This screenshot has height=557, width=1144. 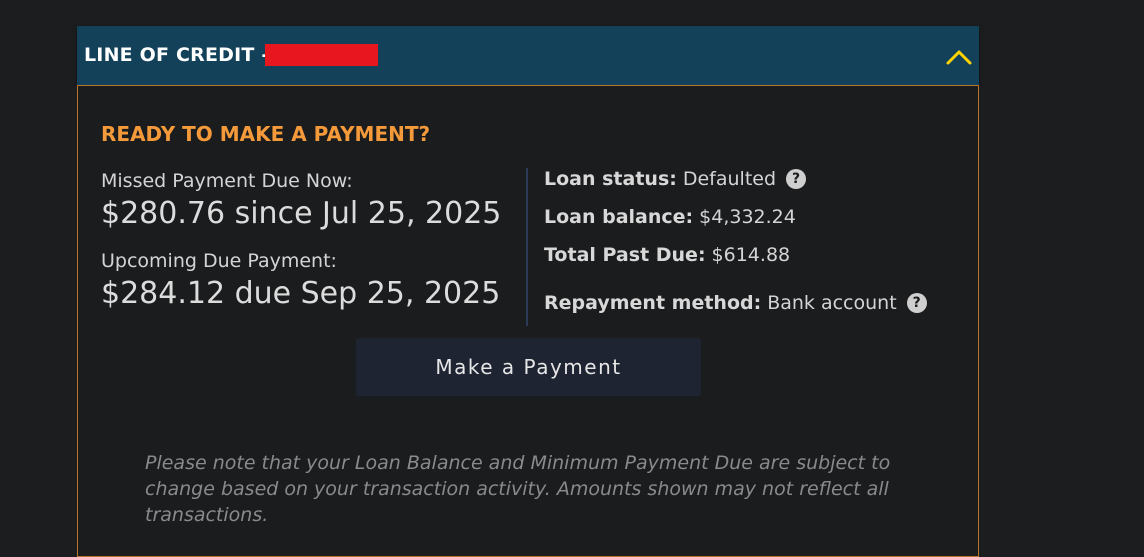 What do you see at coordinates (625, 255) in the screenshot?
I see `total-past-due-label: Total Past Due:` at bounding box center [625, 255].